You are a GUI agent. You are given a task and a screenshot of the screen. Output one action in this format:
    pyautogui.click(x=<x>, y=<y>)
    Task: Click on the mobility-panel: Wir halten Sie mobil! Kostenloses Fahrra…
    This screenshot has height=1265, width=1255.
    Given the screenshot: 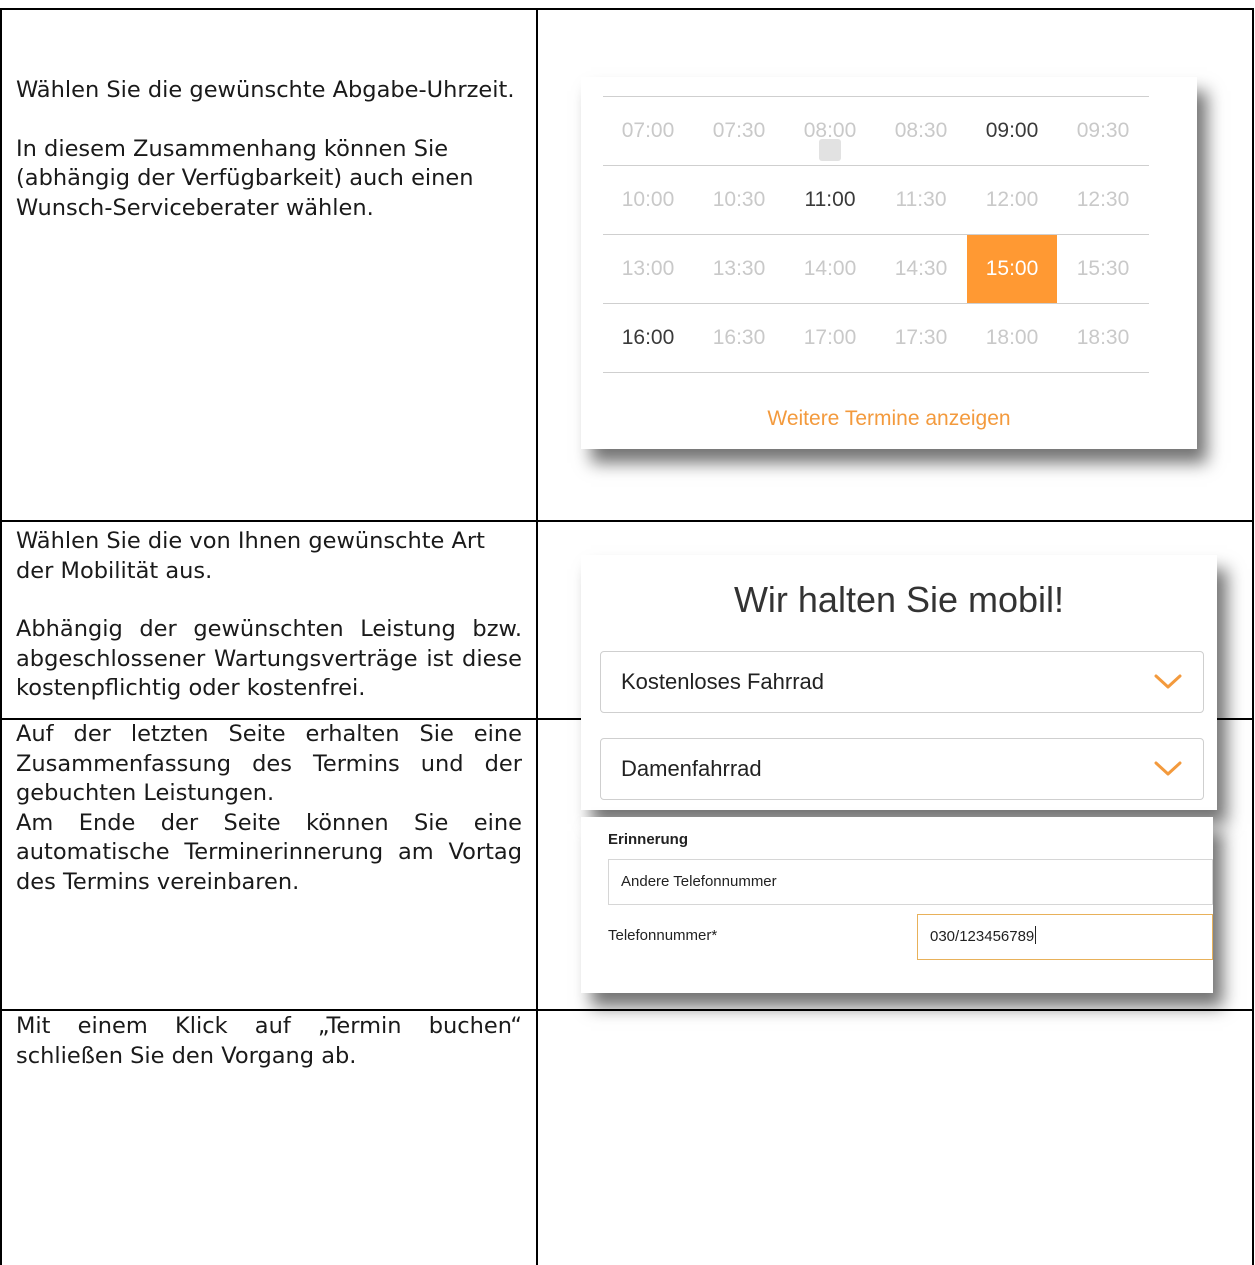 What is the action you would take?
    pyautogui.click(x=899, y=682)
    